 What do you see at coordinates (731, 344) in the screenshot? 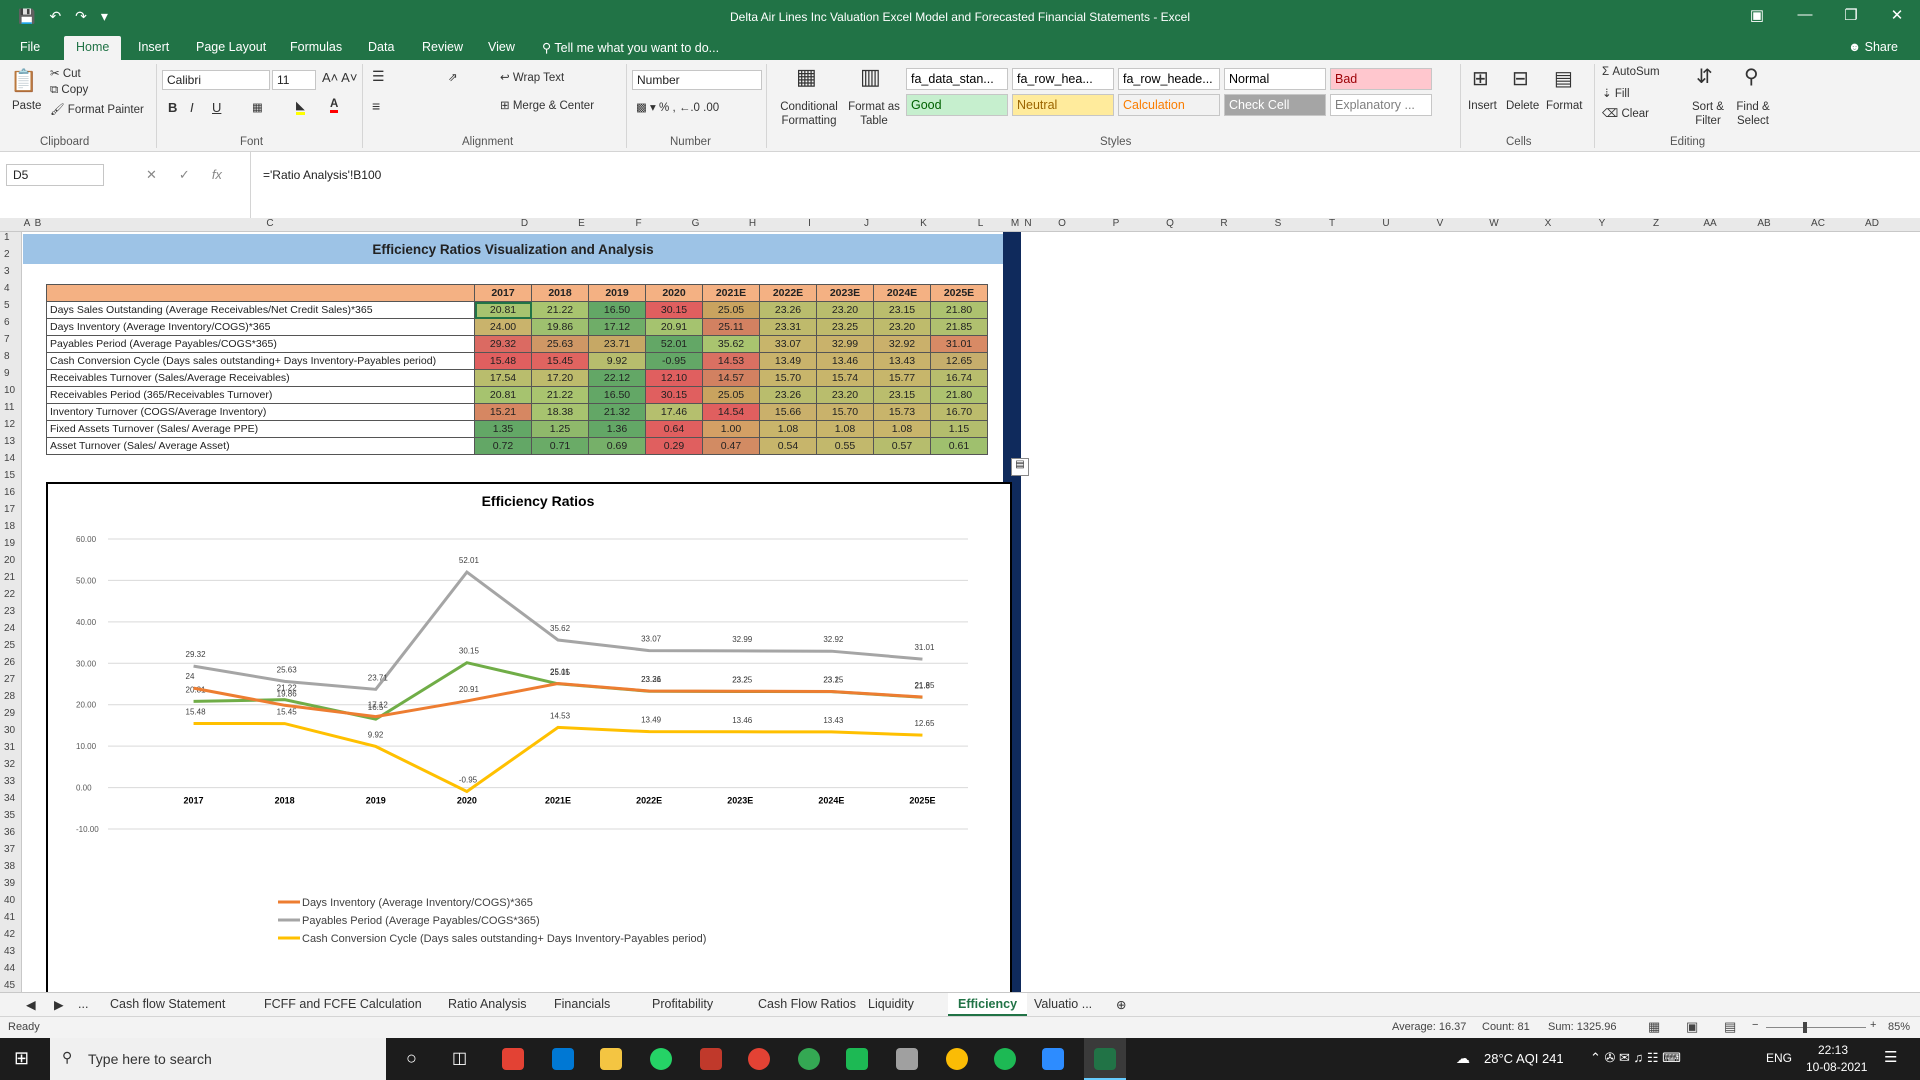
I see `ratio-value-cell: 35.62` at bounding box center [731, 344].